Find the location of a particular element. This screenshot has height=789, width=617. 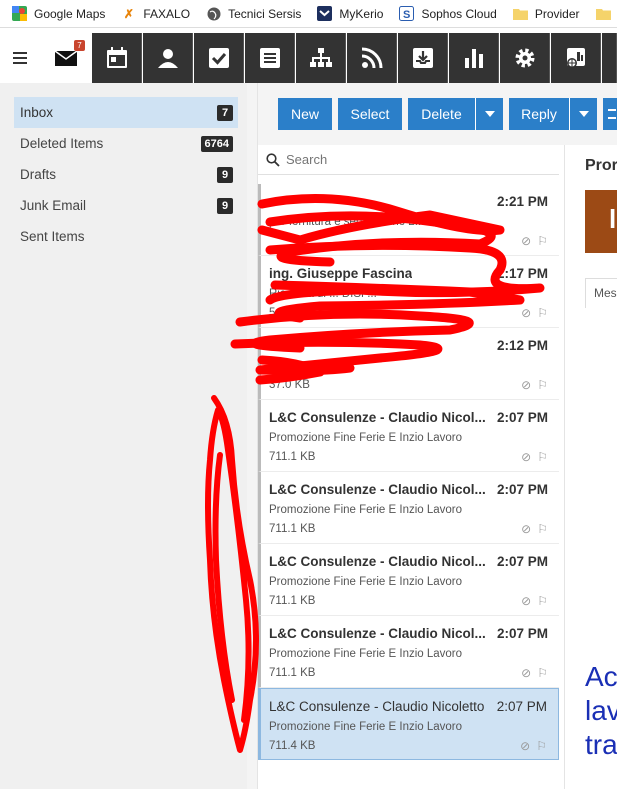

select-button: Select is located at coordinates (370, 114).